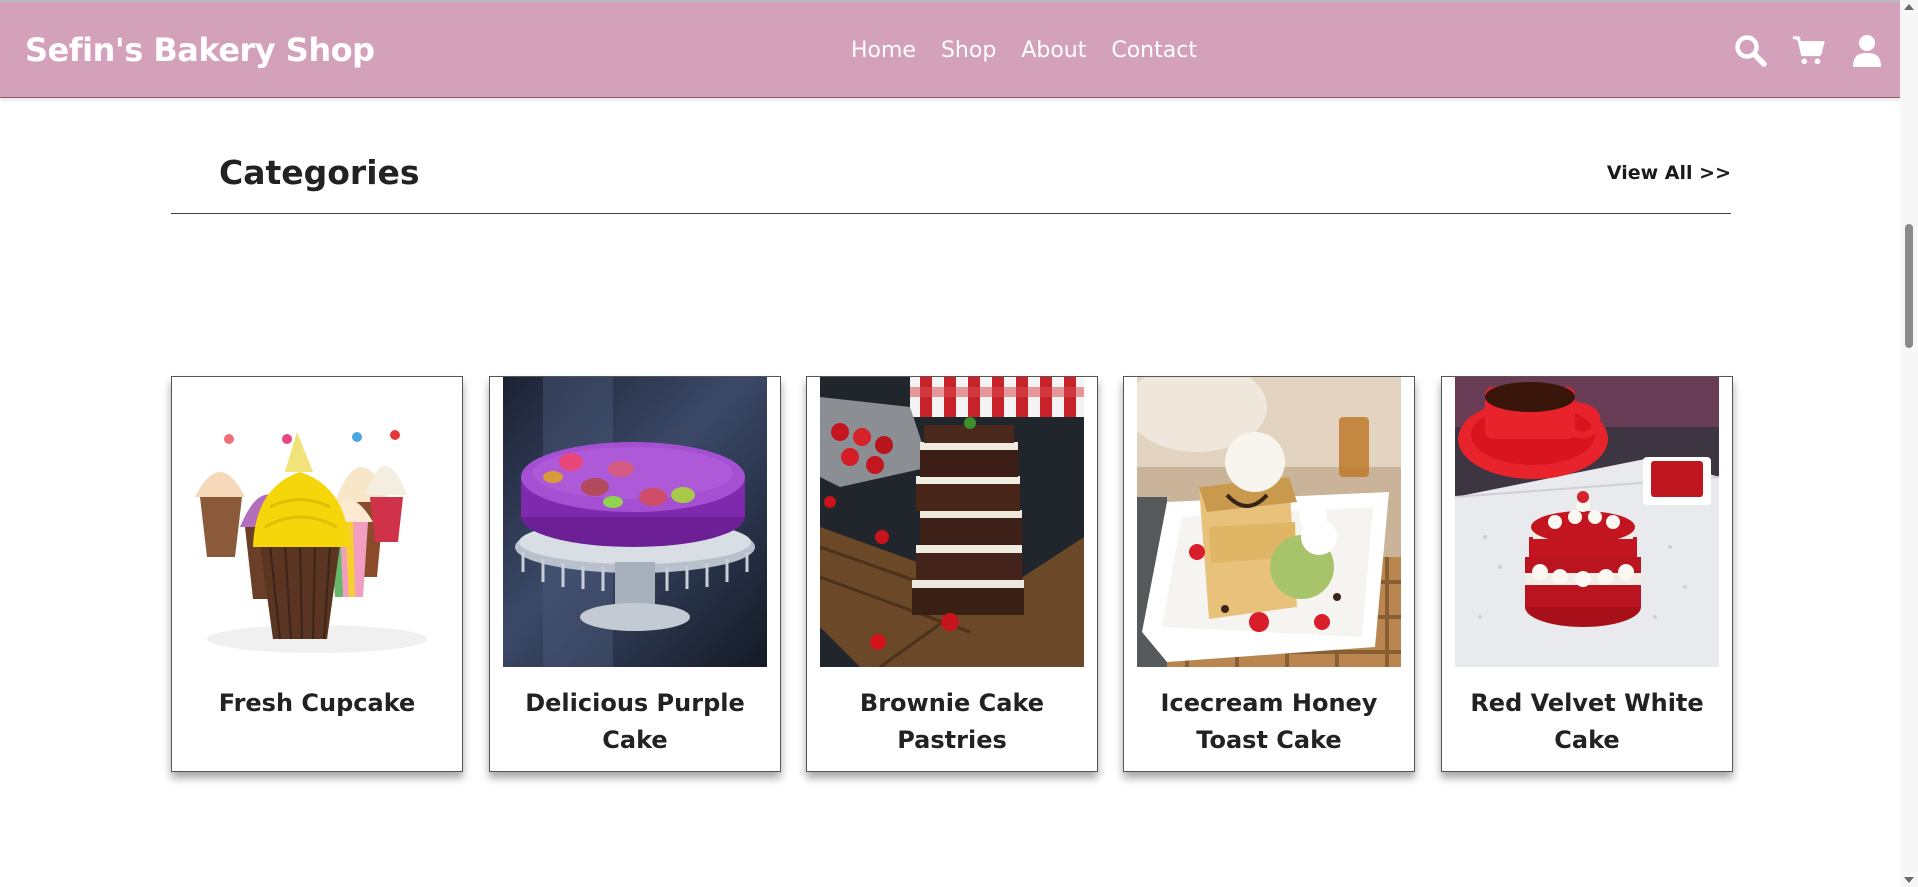 The height and width of the screenshot is (887, 1918). What do you see at coordinates (1866, 50) in the screenshot?
I see `user-icon` at bounding box center [1866, 50].